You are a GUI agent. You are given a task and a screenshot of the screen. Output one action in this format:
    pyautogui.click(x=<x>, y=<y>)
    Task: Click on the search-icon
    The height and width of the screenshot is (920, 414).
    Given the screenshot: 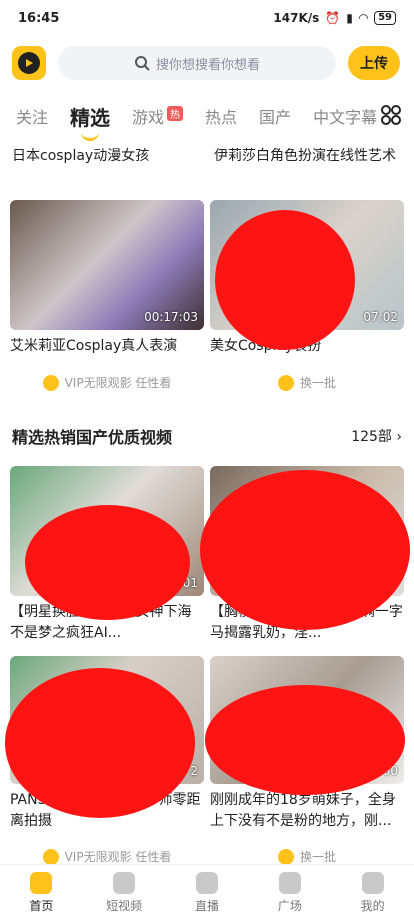 What is the action you would take?
    pyautogui.click(x=142, y=63)
    